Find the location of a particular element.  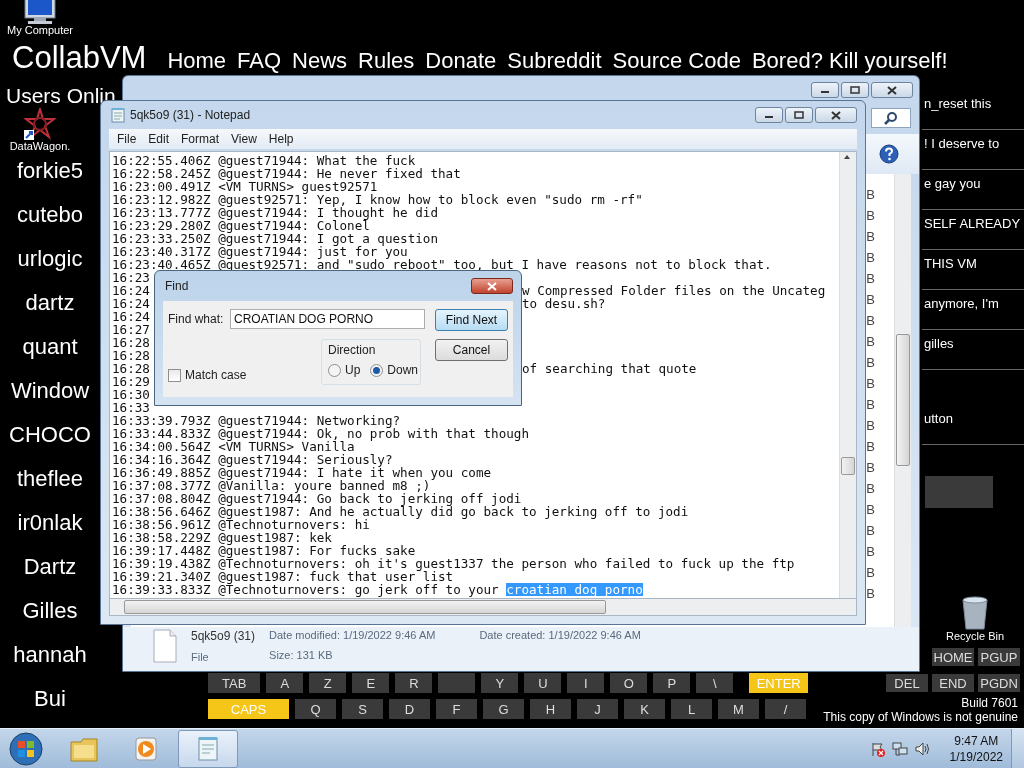

keyboard-key: END is located at coordinates (953, 683).